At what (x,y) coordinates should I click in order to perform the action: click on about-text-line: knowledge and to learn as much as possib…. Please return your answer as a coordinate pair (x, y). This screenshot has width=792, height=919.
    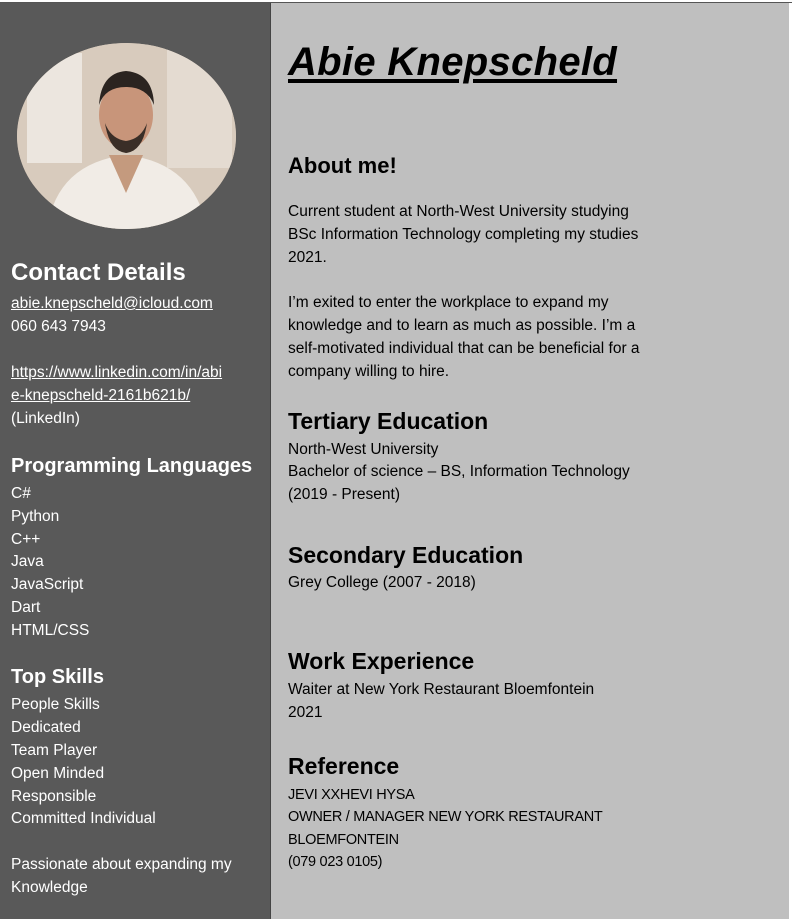
    Looking at the image, I should click on (462, 325).